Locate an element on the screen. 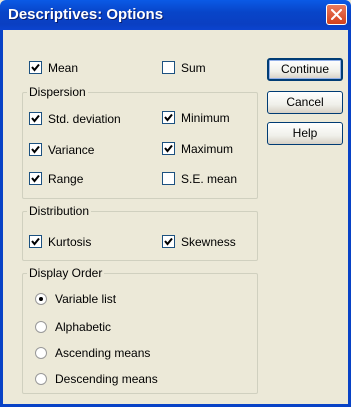 The width and height of the screenshot is (351, 407). variable-list-radio-button is located at coordinates (41, 299).